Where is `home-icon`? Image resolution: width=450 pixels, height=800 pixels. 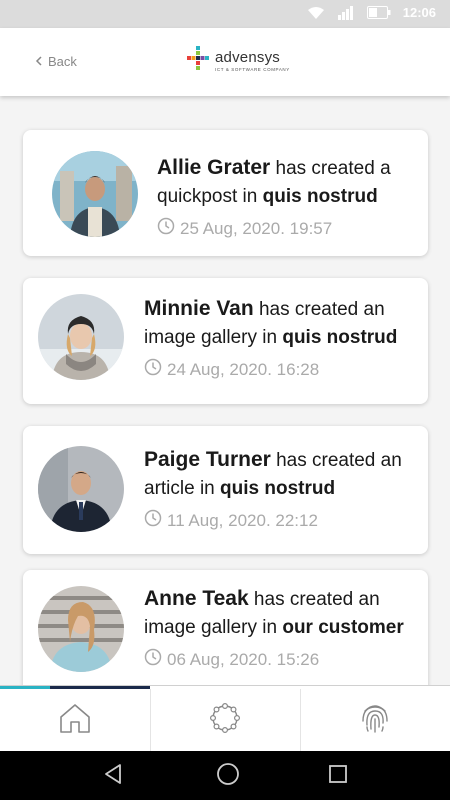 home-icon is located at coordinates (75, 720).